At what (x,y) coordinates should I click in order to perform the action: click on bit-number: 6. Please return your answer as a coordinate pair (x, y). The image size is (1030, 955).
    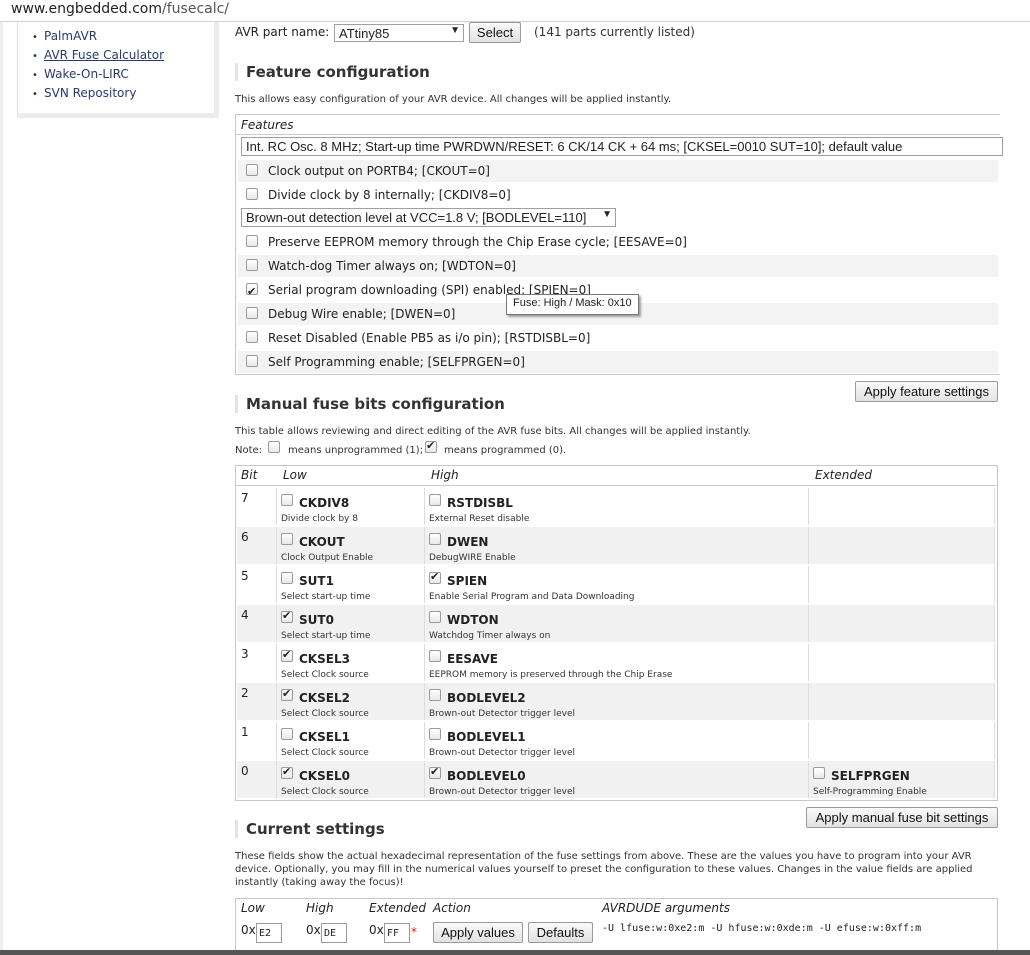
    Looking at the image, I should click on (245, 537).